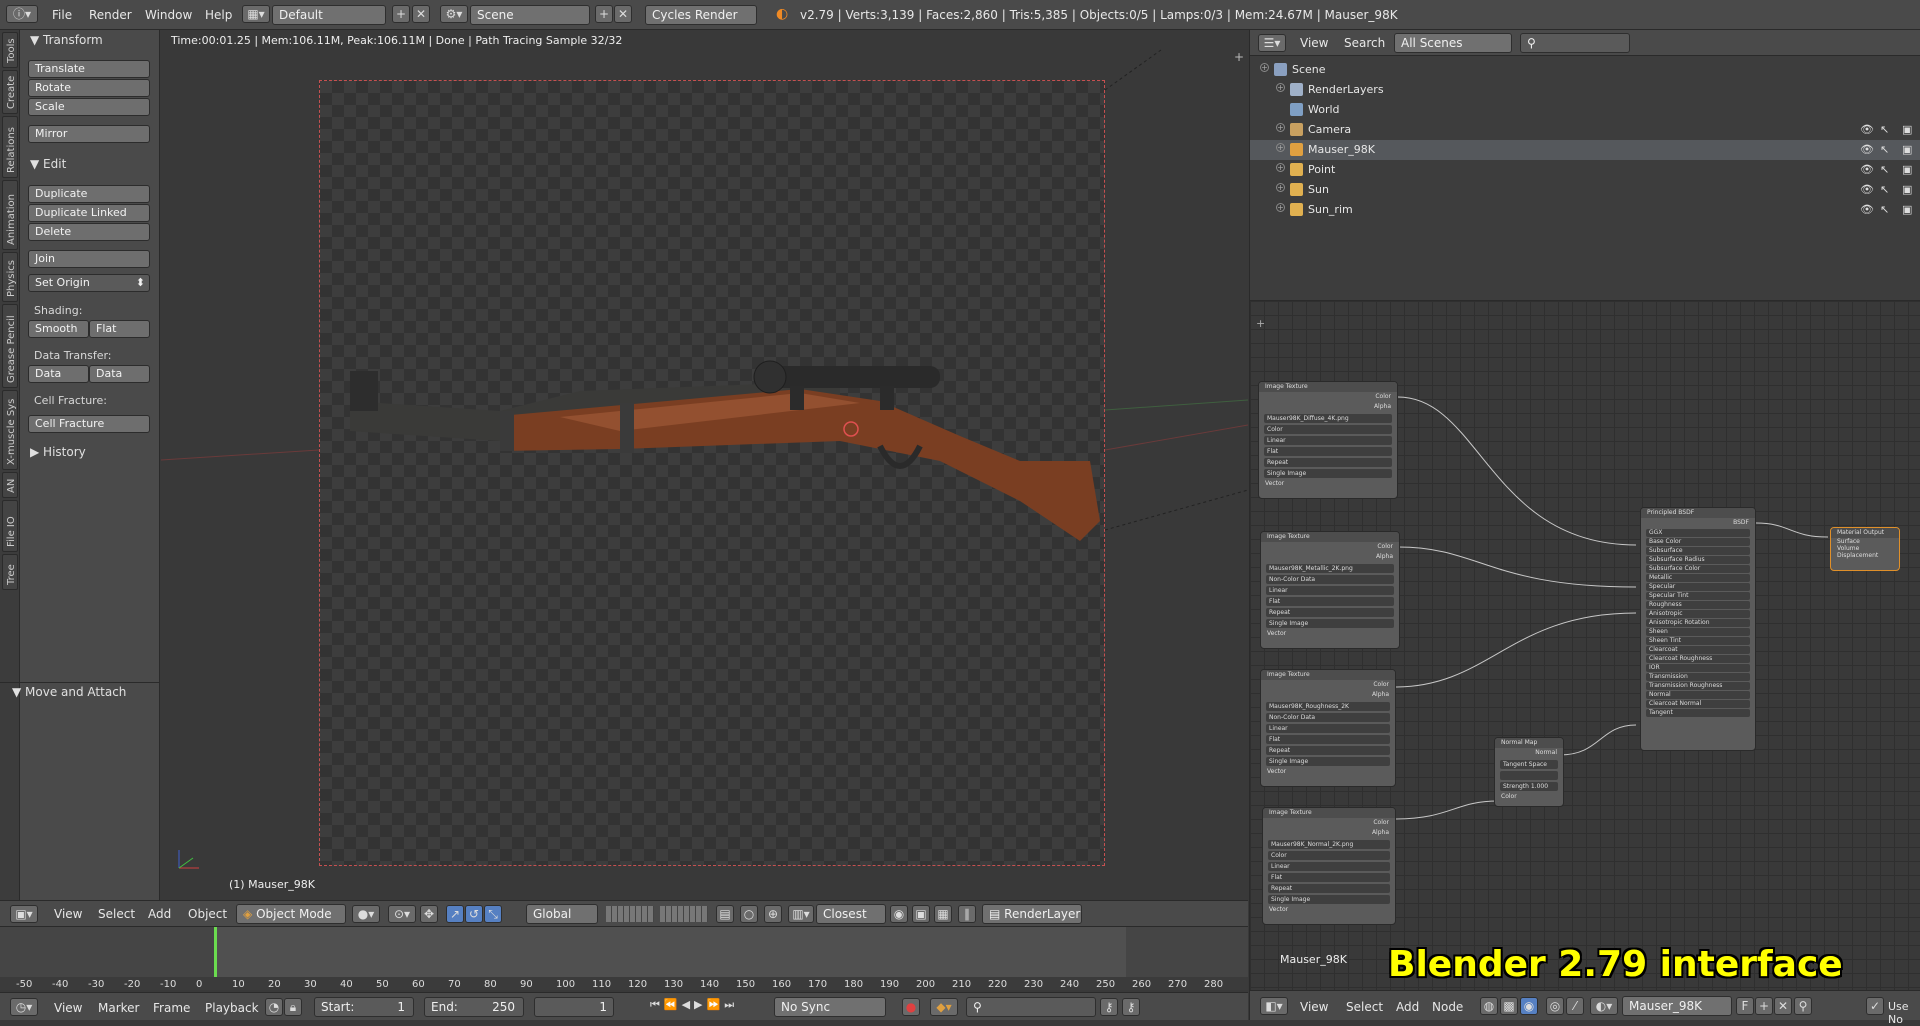 This screenshot has height=1026, width=1920. Describe the element at coordinates (967, 914) in the screenshot. I see `pause-icon: ∥` at that location.